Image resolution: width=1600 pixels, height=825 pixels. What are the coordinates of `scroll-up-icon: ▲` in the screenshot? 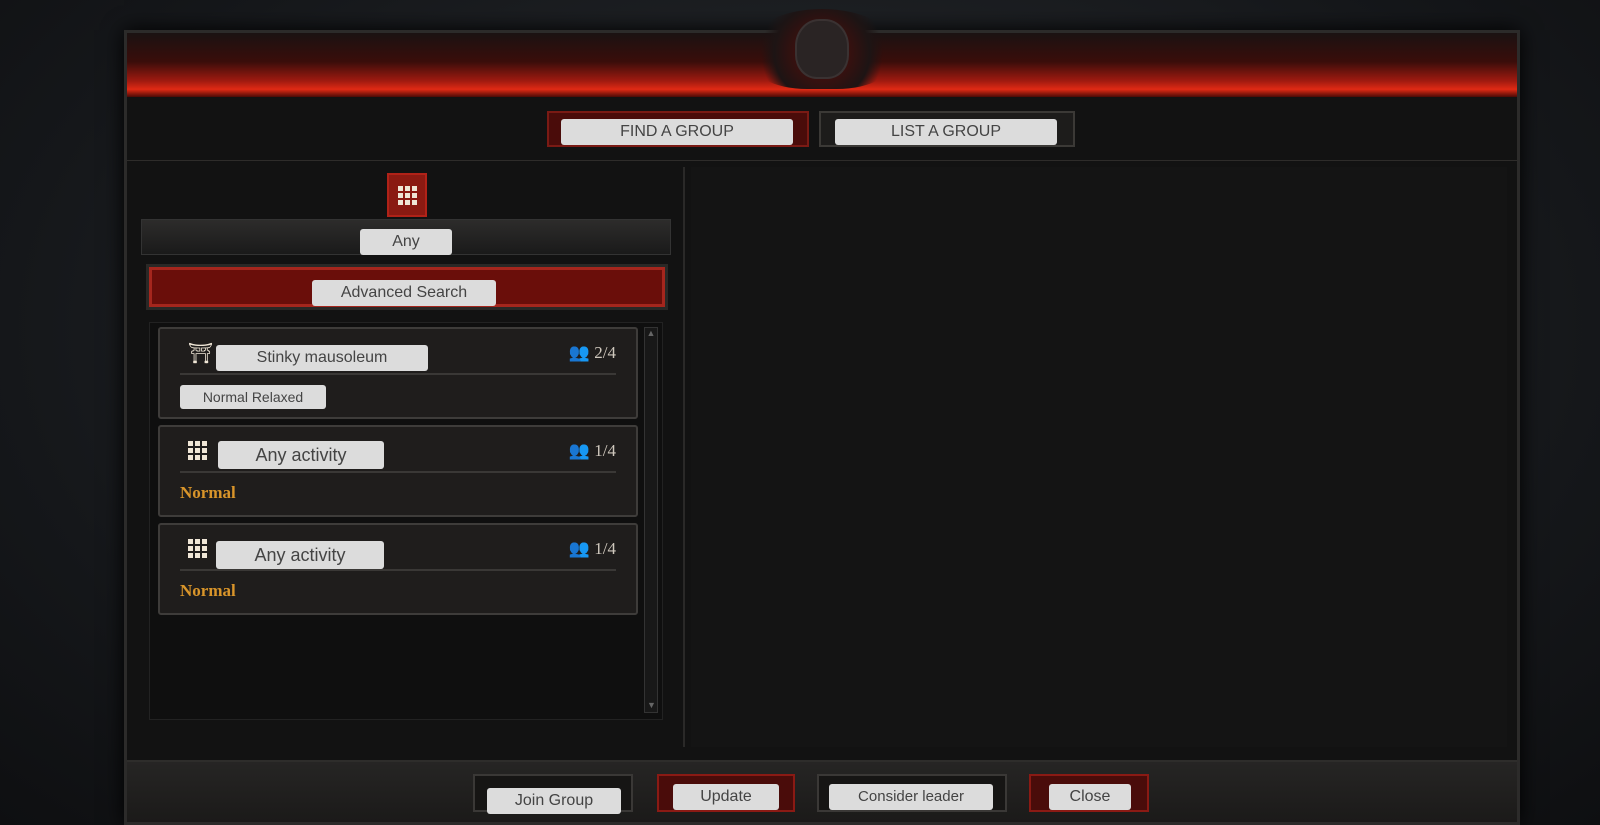 It's located at (651, 333).